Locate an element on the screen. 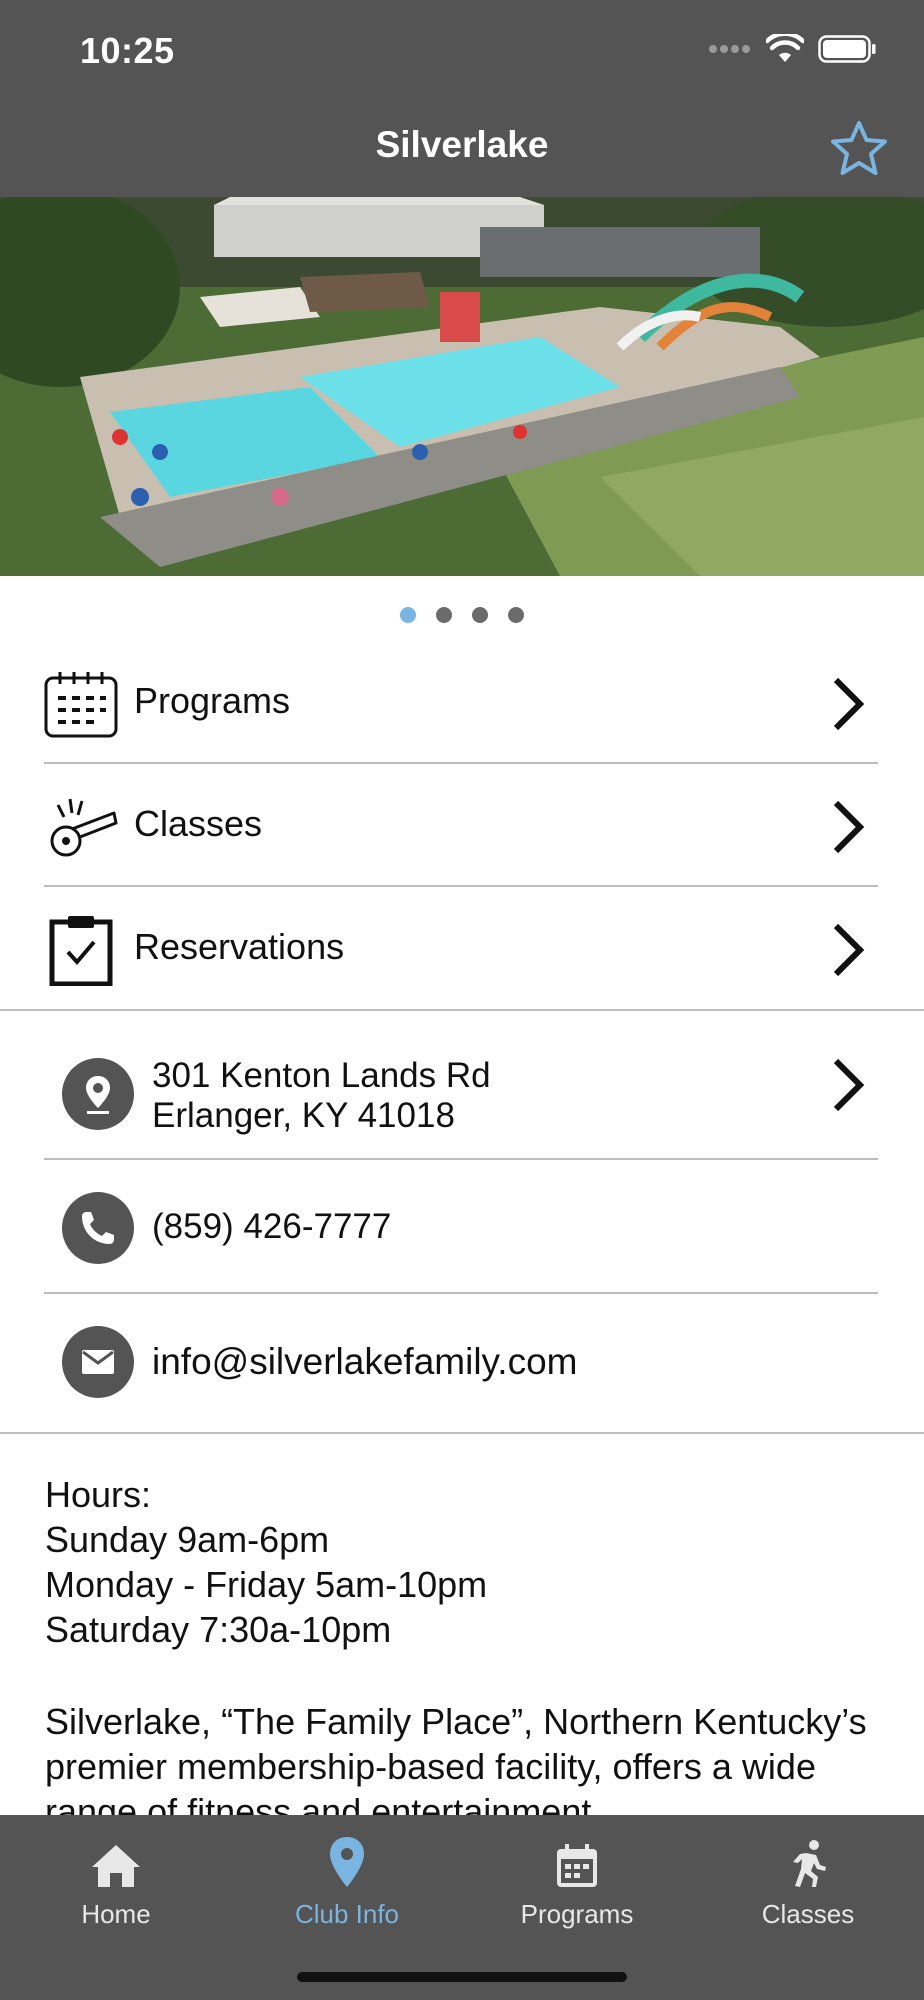 This screenshot has width=924, height=2000. tab-home: Home is located at coordinates (116, 1881).